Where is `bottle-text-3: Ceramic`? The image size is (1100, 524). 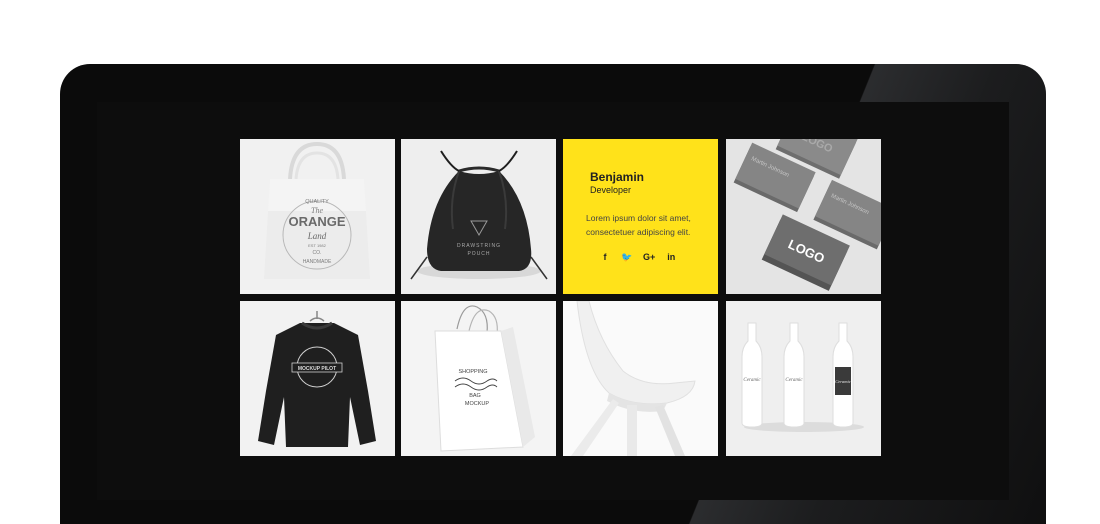 bottle-text-3: Ceramic is located at coordinates (843, 381).